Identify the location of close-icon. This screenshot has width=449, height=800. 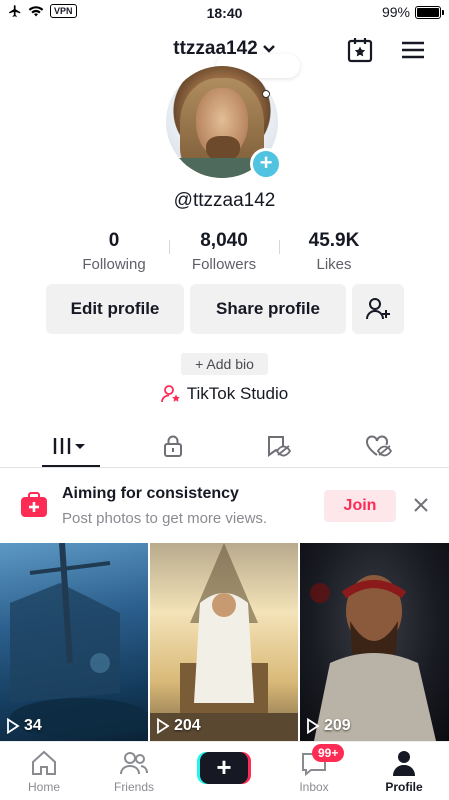
(421, 505).